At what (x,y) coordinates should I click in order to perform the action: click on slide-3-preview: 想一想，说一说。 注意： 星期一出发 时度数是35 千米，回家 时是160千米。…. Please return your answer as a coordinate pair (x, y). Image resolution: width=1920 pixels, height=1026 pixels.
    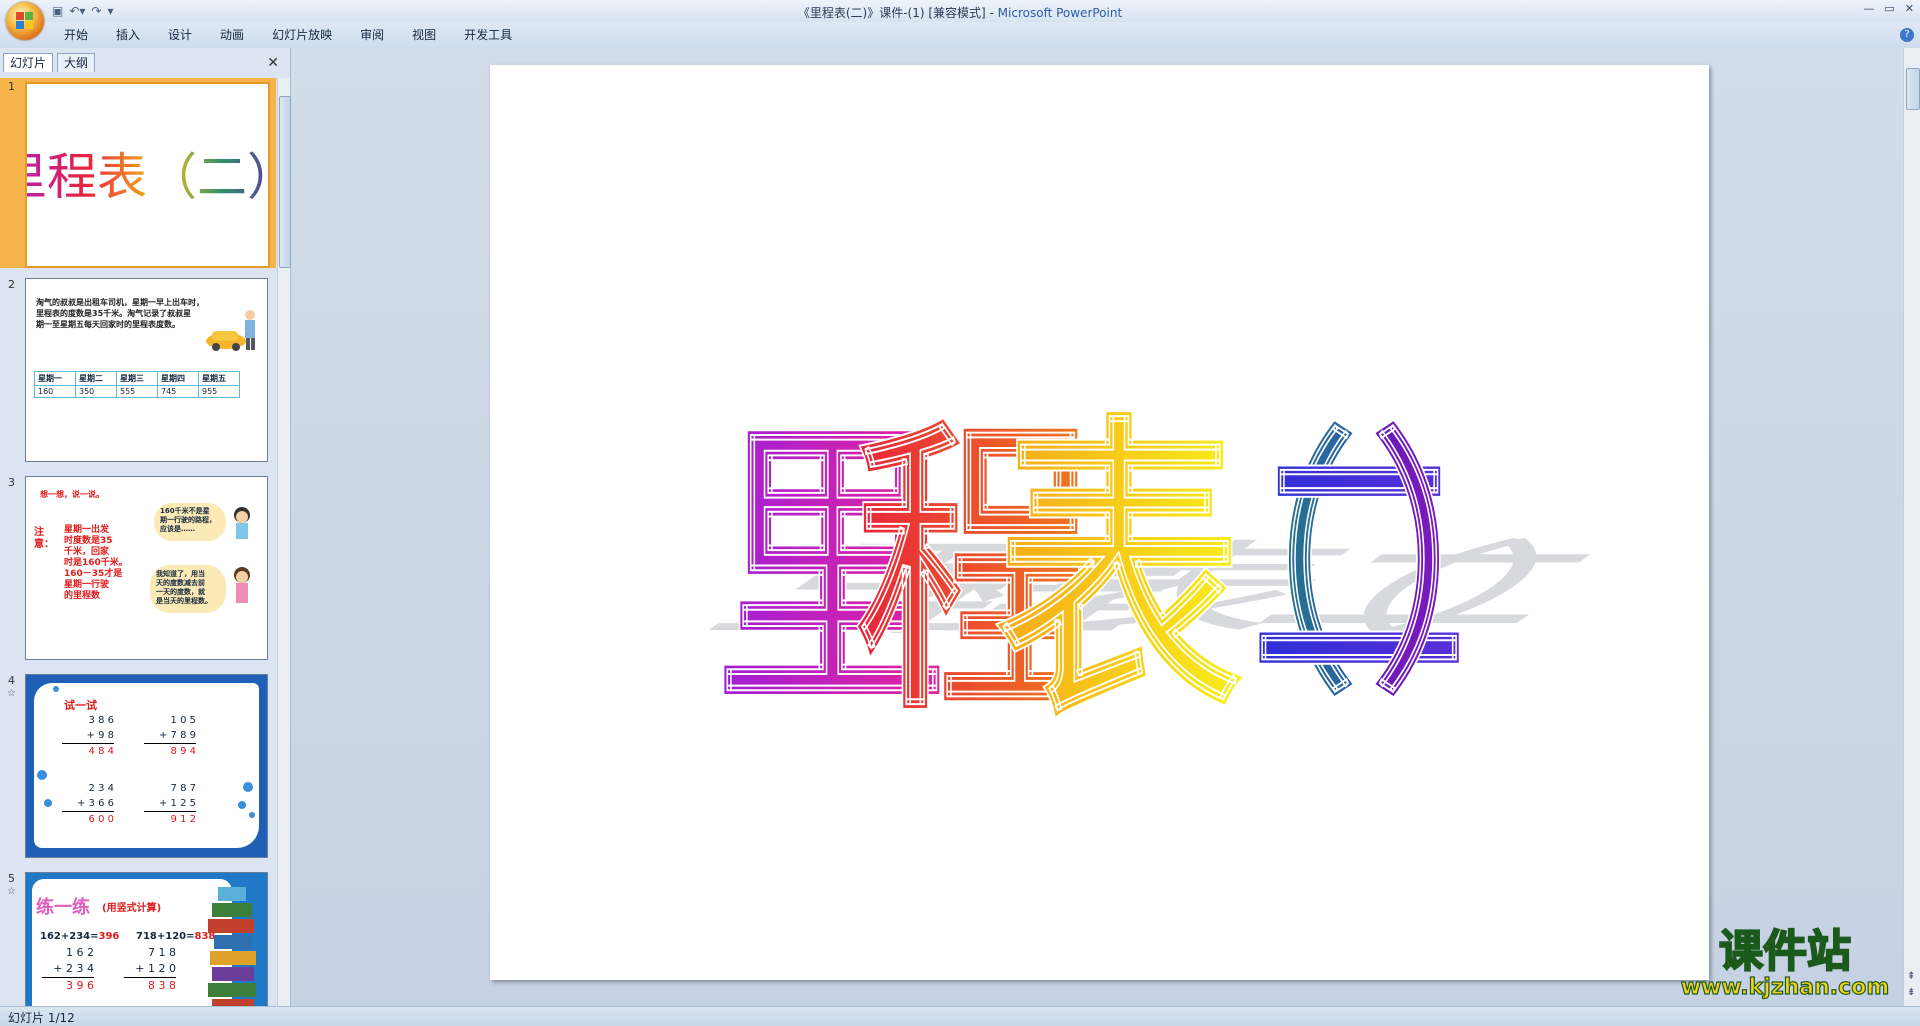
    Looking at the image, I should click on (146, 568).